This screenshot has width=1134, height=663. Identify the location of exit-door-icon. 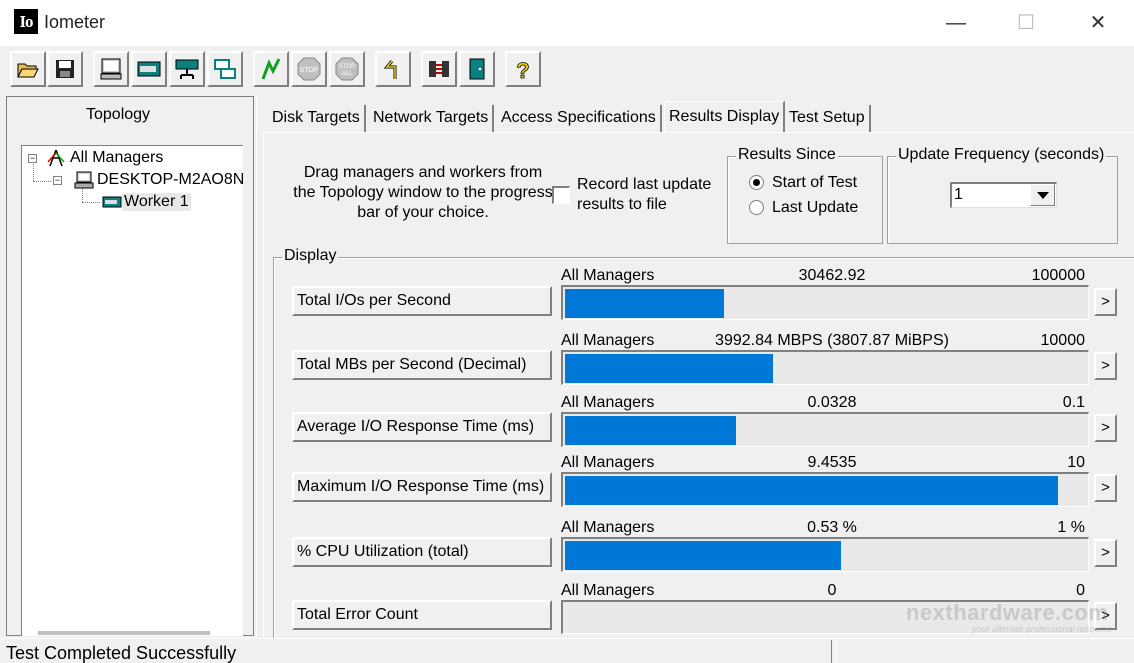
(477, 69).